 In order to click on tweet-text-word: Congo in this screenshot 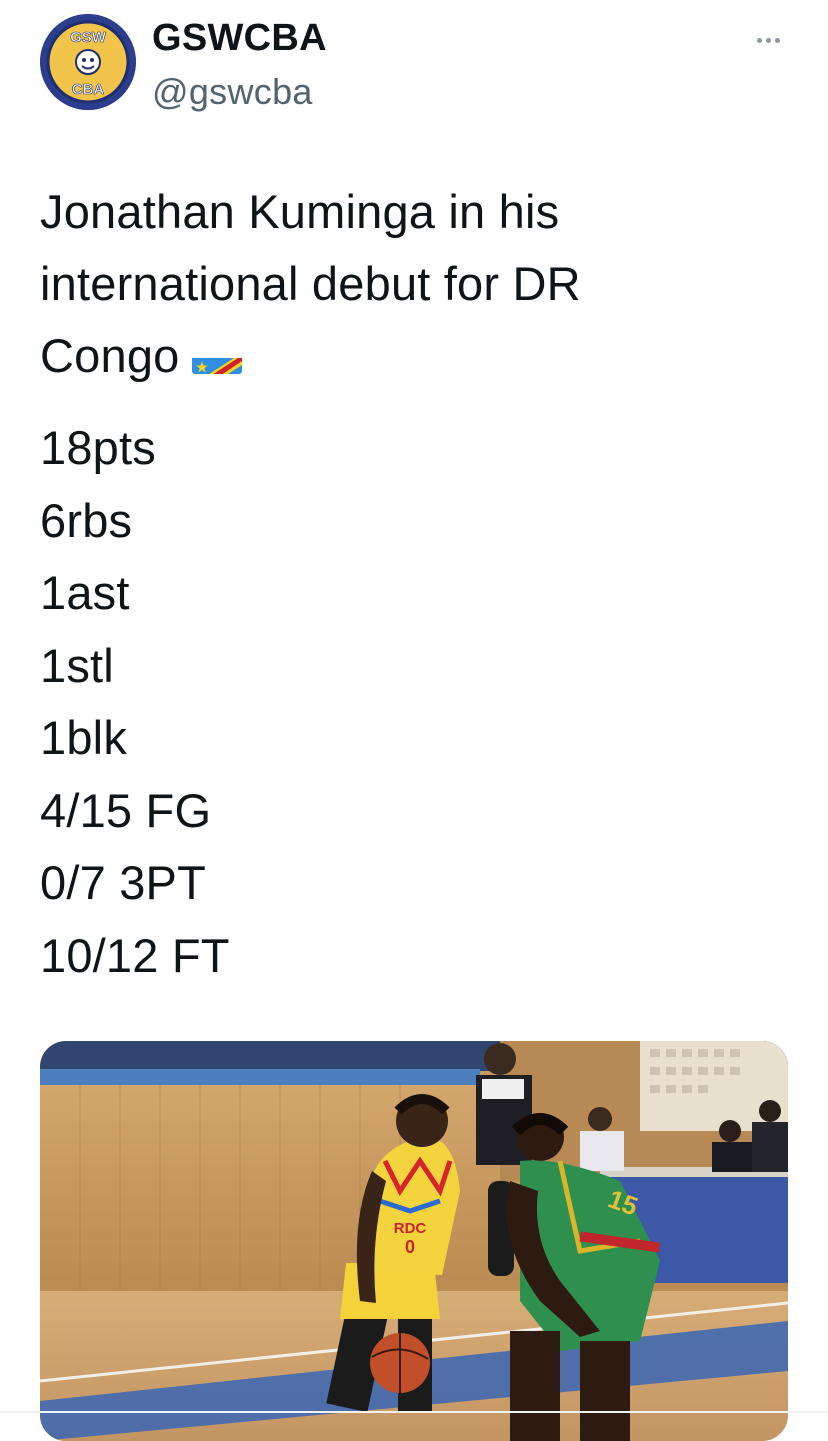, I will do `click(110, 355)`.